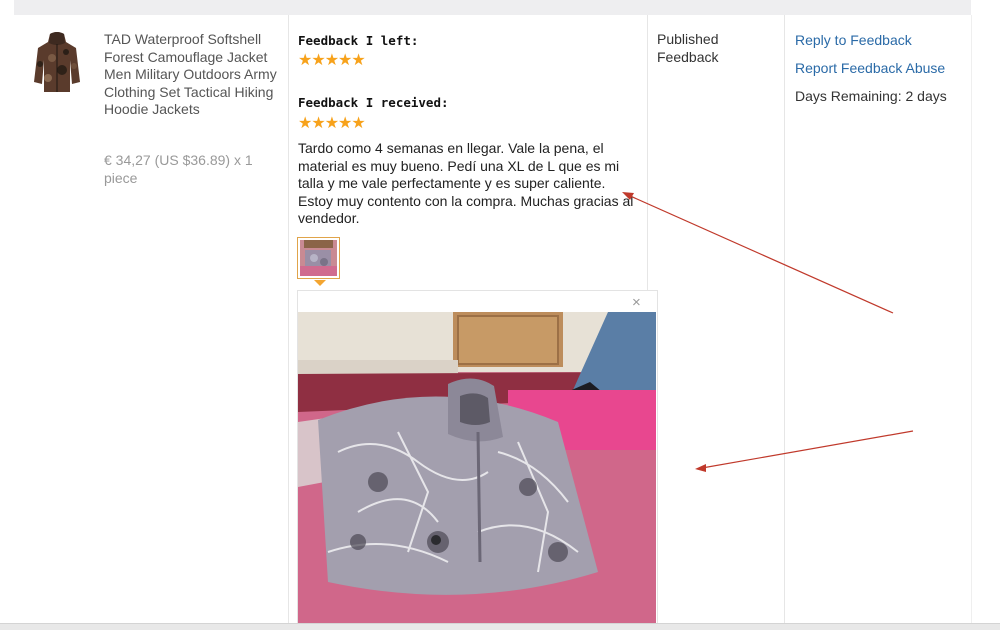 This screenshot has height=630, width=1000. What do you see at coordinates (636, 303) in the screenshot?
I see `close-icon: ×` at bounding box center [636, 303].